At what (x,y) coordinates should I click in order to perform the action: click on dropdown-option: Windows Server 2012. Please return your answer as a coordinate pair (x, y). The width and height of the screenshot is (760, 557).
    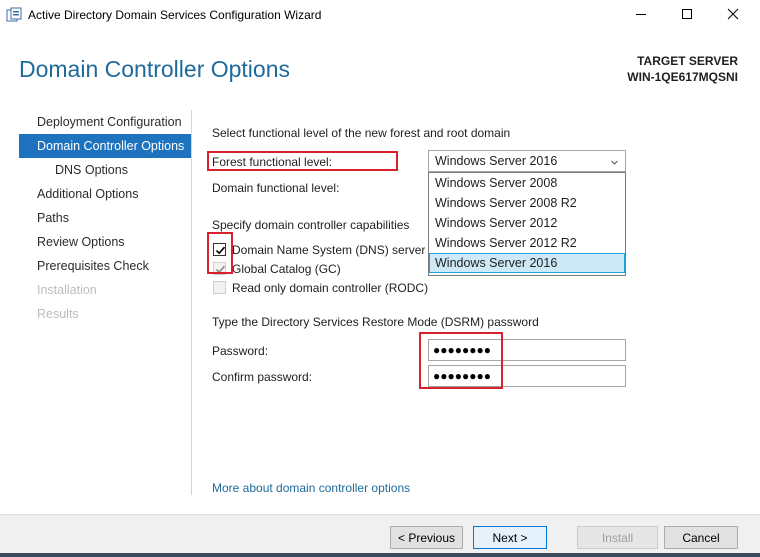
    Looking at the image, I should click on (527, 223).